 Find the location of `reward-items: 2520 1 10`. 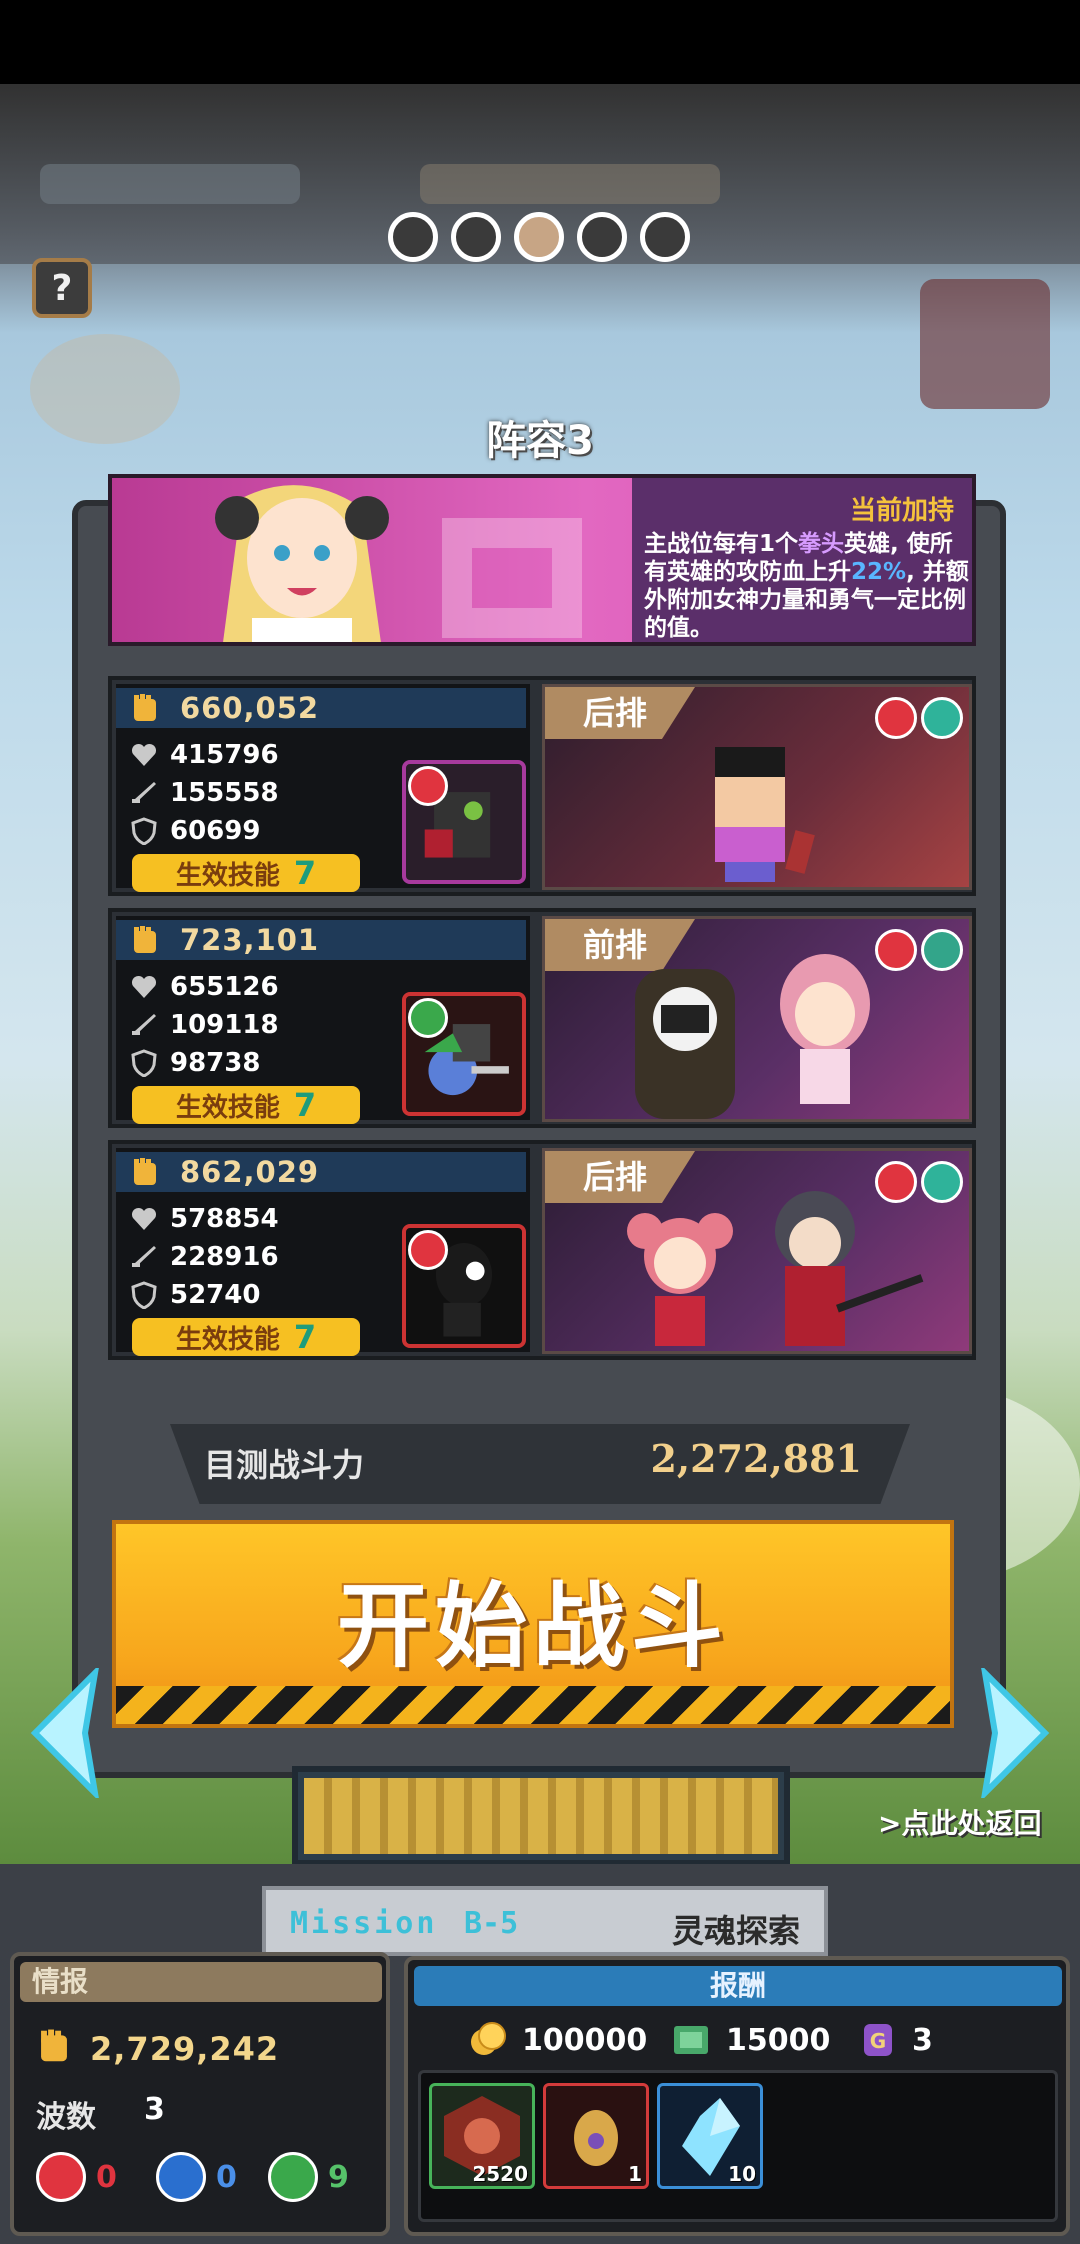

reward-items: 2520 1 10 is located at coordinates (738, 2146).